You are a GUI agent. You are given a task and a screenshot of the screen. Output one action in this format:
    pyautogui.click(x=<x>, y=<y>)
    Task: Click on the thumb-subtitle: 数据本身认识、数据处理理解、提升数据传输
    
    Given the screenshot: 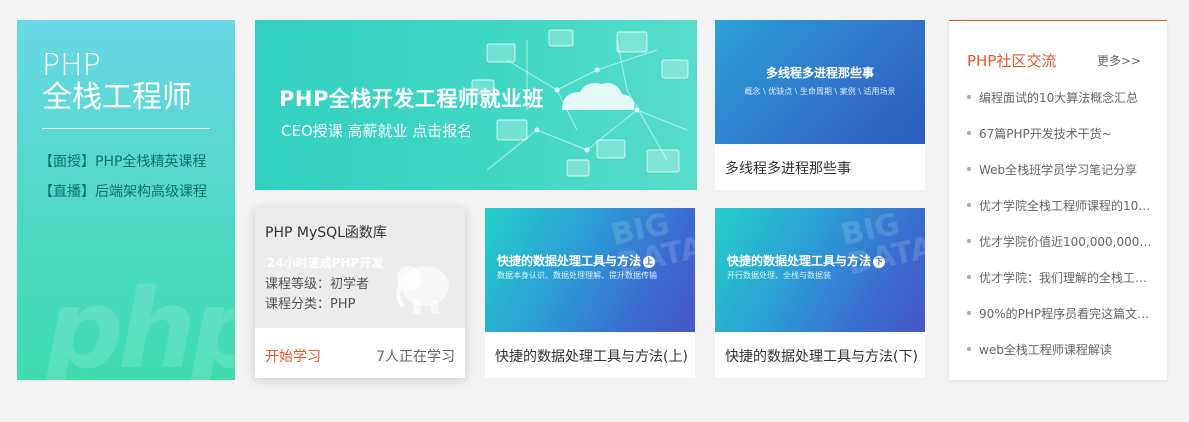 What is the action you would take?
    pyautogui.click(x=577, y=275)
    